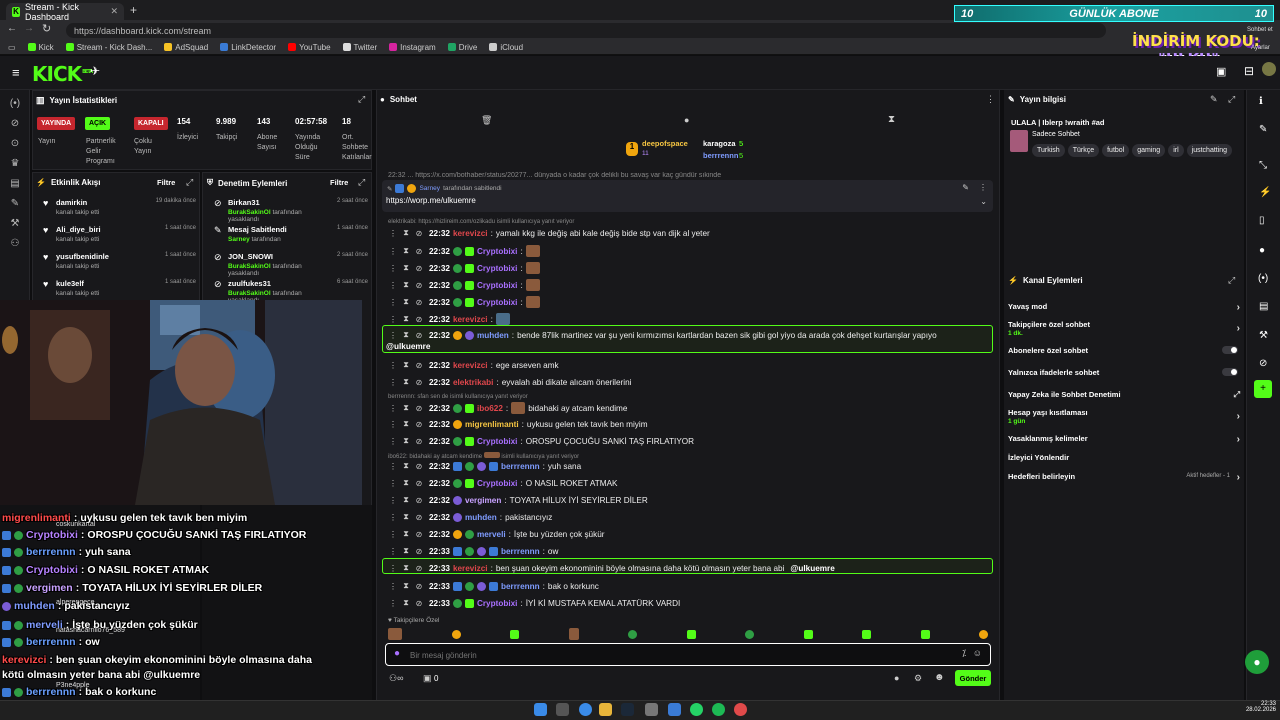 Image resolution: width=1280 pixels, height=720 pixels. What do you see at coordinates (29, 28) in the screenshot?
I see `forward-icon: →` at bounding box center [29, 28].